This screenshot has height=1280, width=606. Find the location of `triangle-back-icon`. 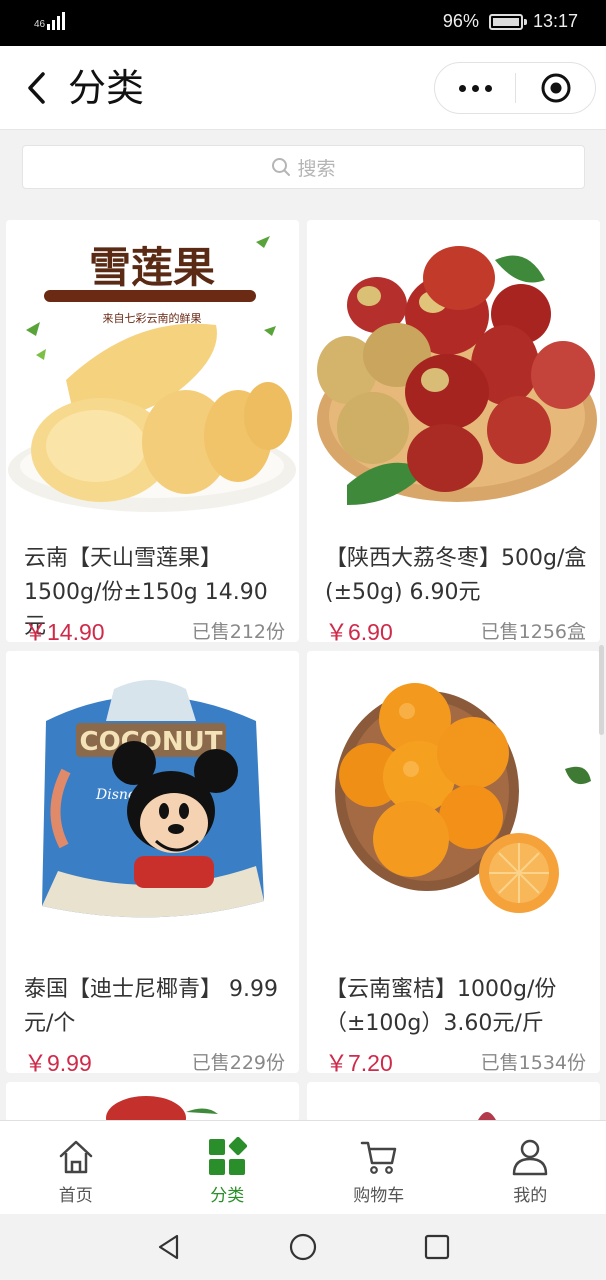

triangle-back-icon is located at coordinates (168, 1247).